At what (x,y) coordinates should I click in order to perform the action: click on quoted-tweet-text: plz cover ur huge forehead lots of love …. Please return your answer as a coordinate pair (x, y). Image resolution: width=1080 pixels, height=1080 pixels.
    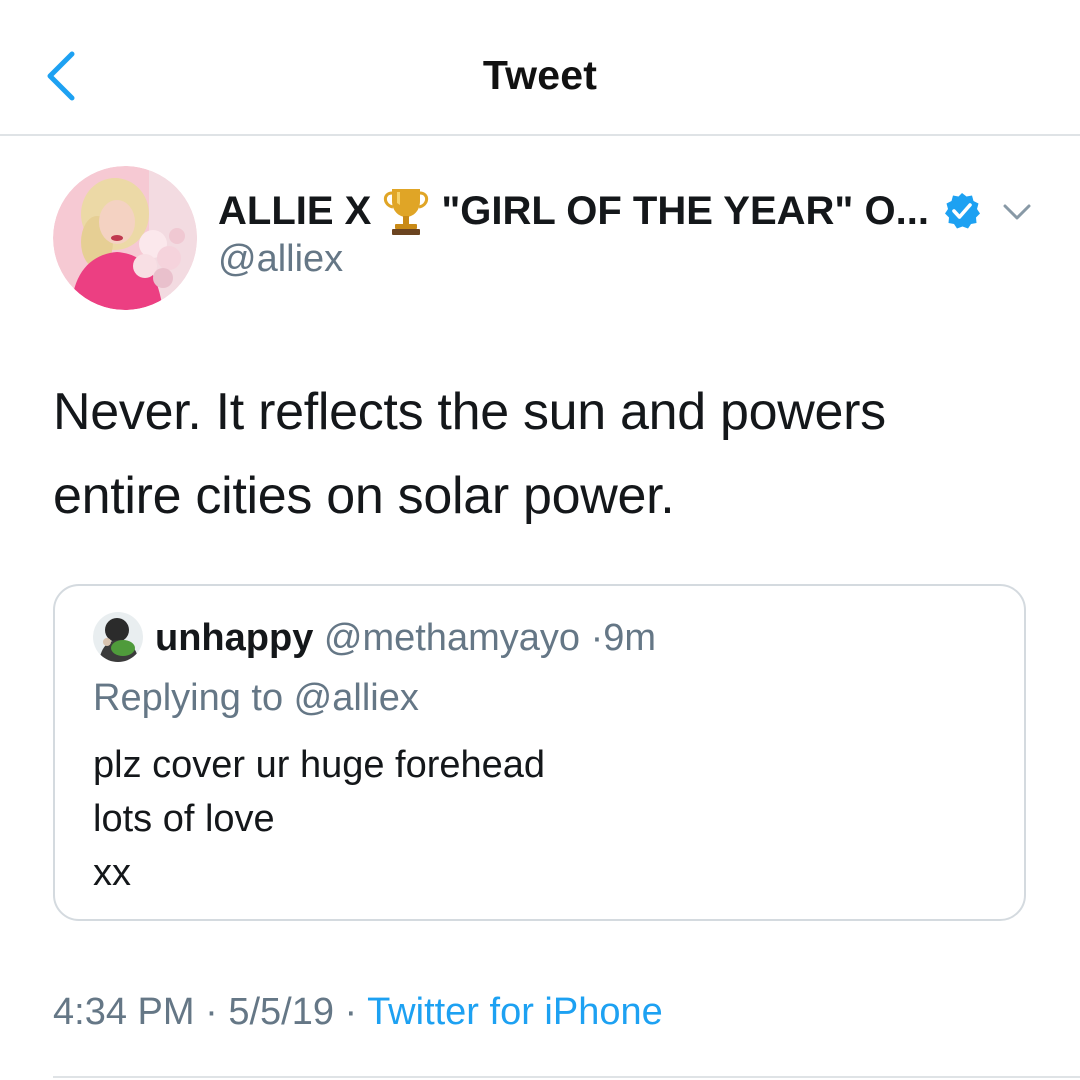
    Looking at the image, I should click on (319, 819).